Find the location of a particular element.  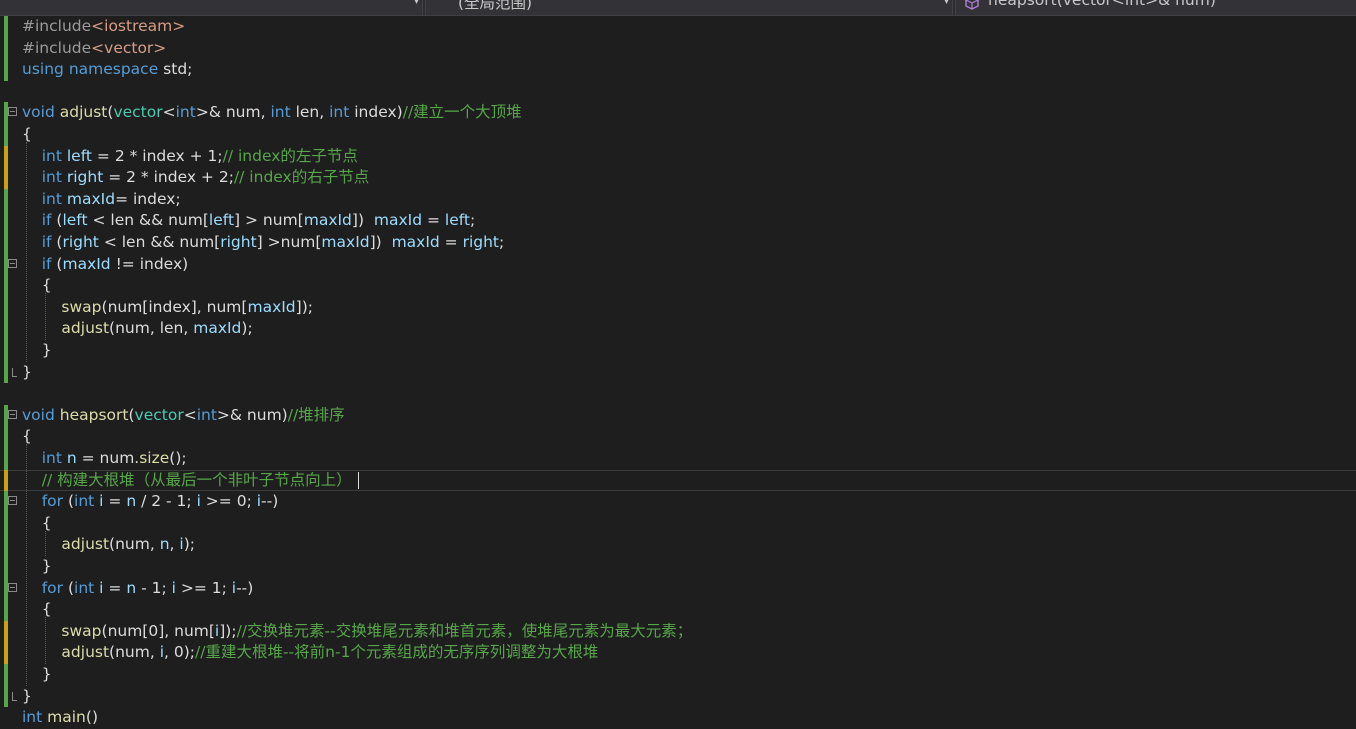

code-line: for (int i = n / 2 - 1; i >= 0; i--) is located at coordinates (678, 502).